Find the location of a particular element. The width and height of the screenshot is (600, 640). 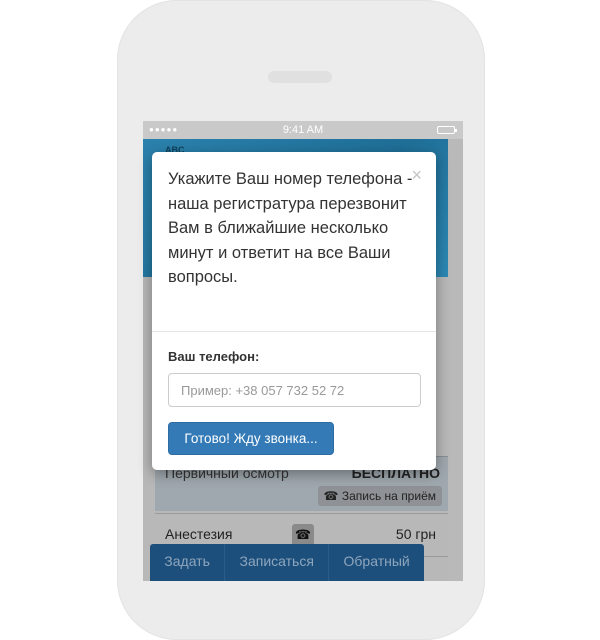

book-appointment-button: ☎ Запись на приём is located at coordinates (379, 496).